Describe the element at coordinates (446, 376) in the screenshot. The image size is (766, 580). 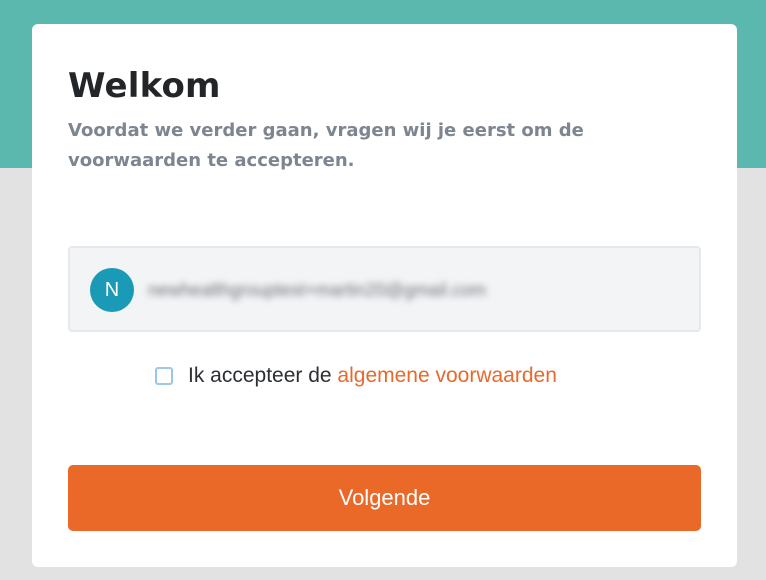
I see `terms-link: algemene voorwaarden` at that location.